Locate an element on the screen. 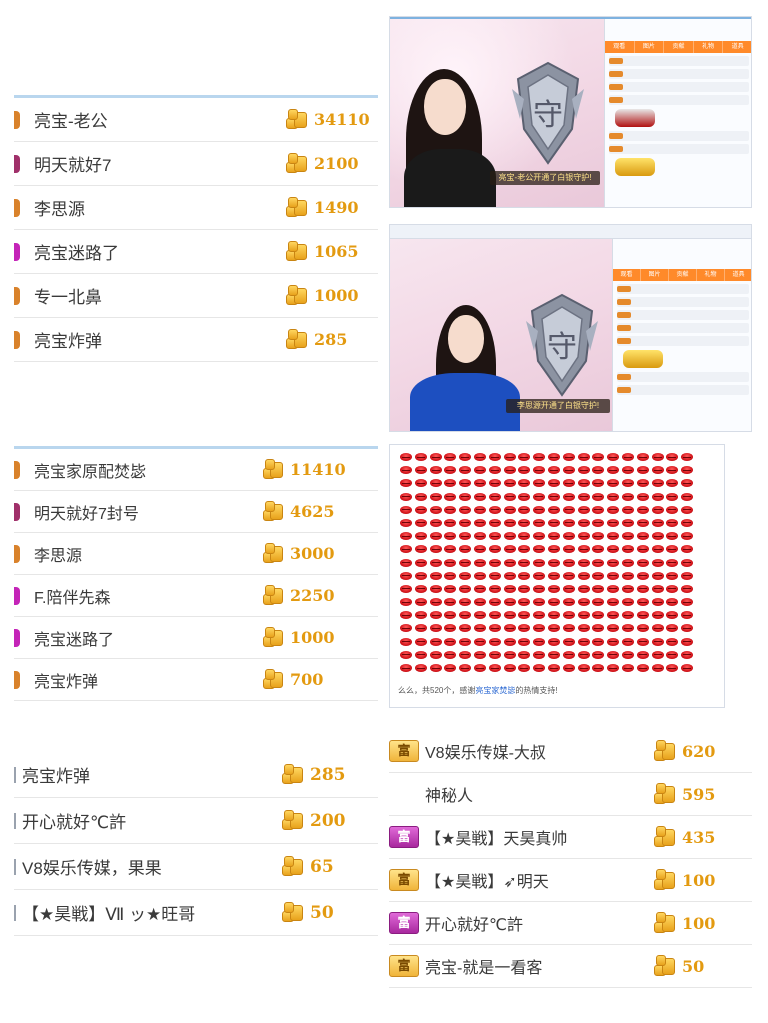 This screenshot has height=1023, width=768. leaderboard-row: 富【★昊戦】➶明天 100 is located at coordinates (570, 880).